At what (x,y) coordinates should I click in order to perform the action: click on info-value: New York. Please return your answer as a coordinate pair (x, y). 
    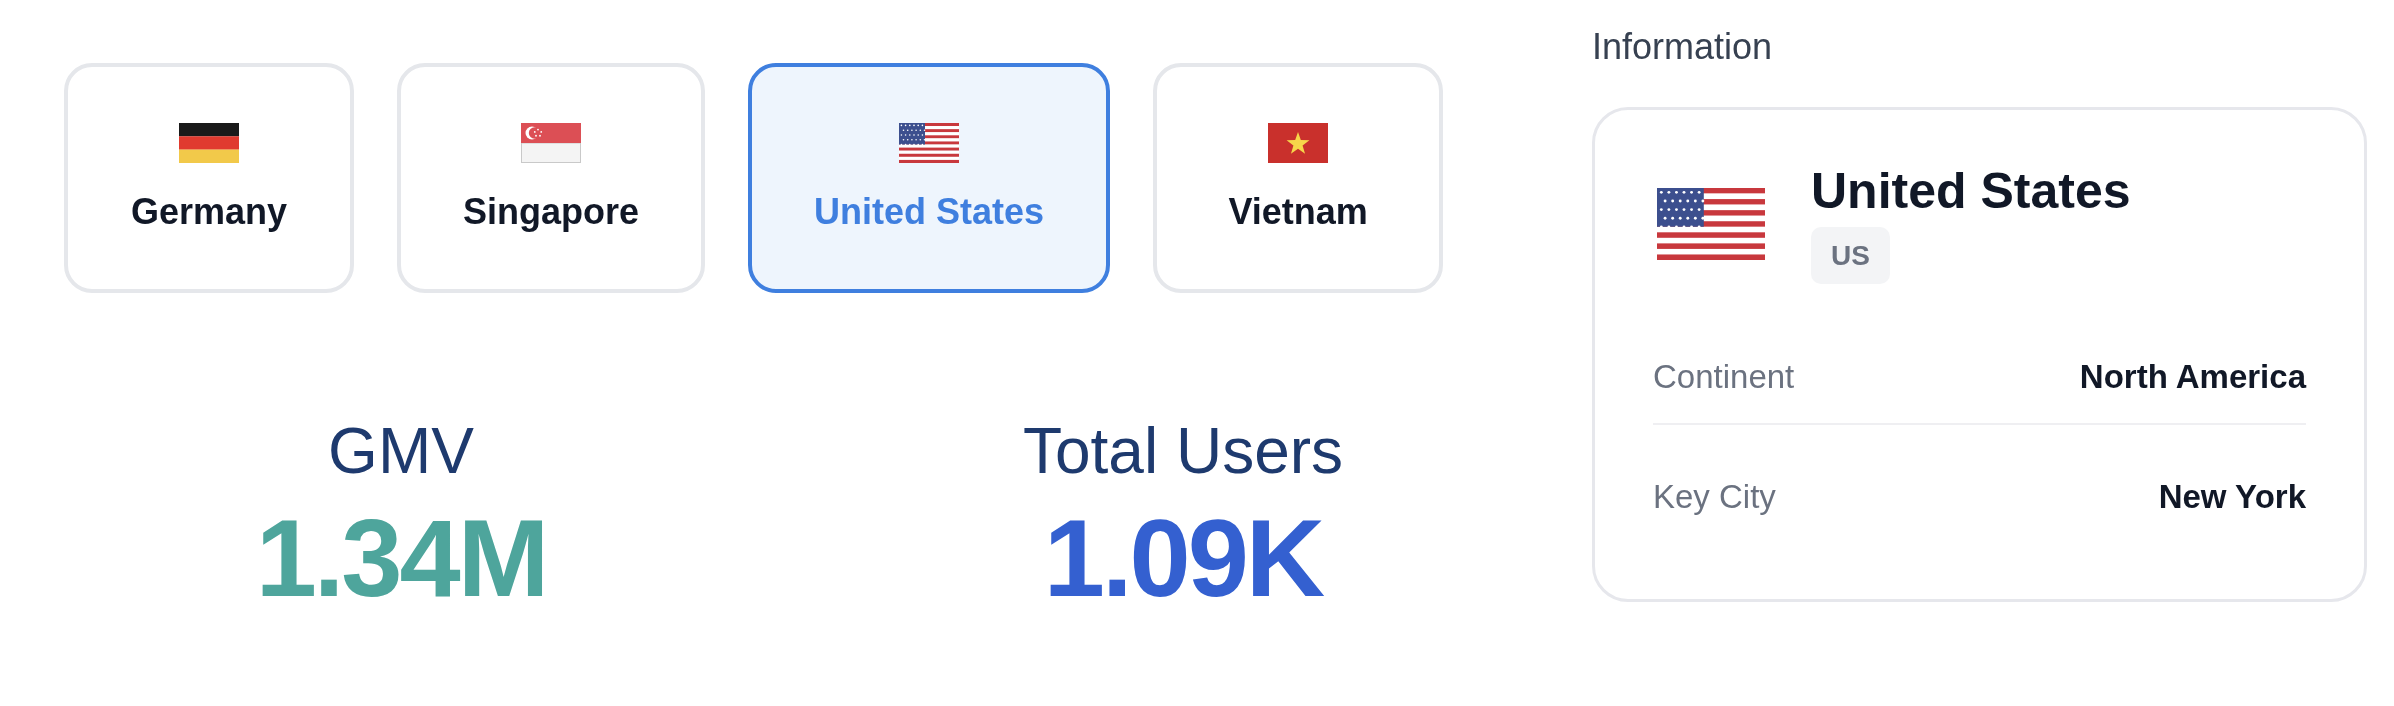
    Looking at the image, I should click on (2232, 497).